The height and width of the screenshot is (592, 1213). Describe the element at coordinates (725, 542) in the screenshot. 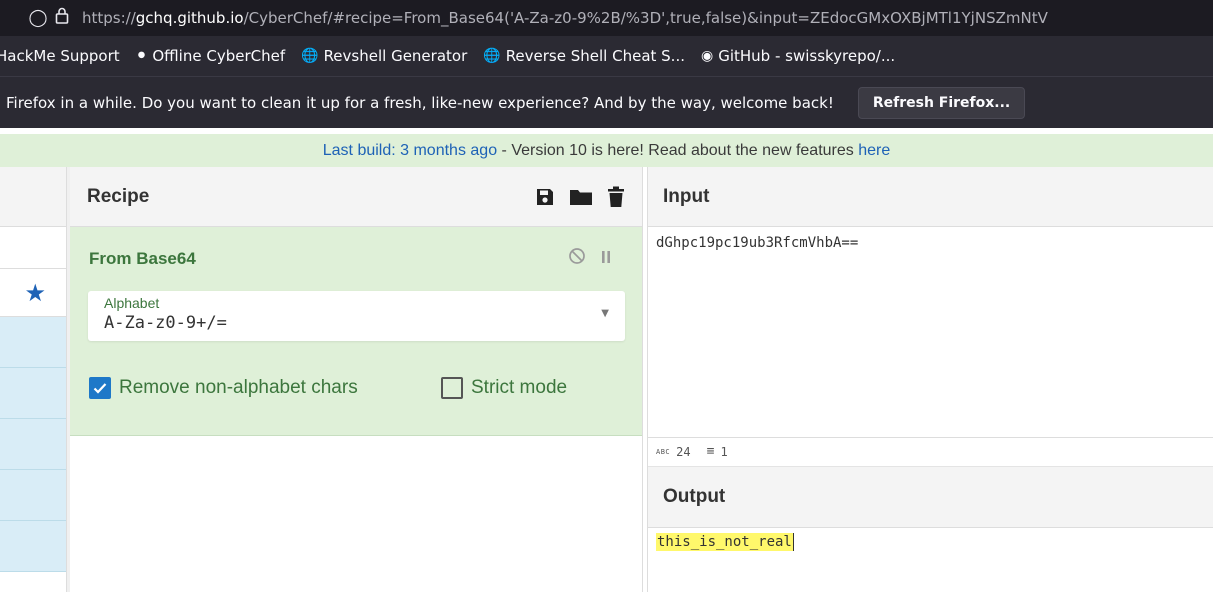

I see `output-text: this_is_not_real` at that location.